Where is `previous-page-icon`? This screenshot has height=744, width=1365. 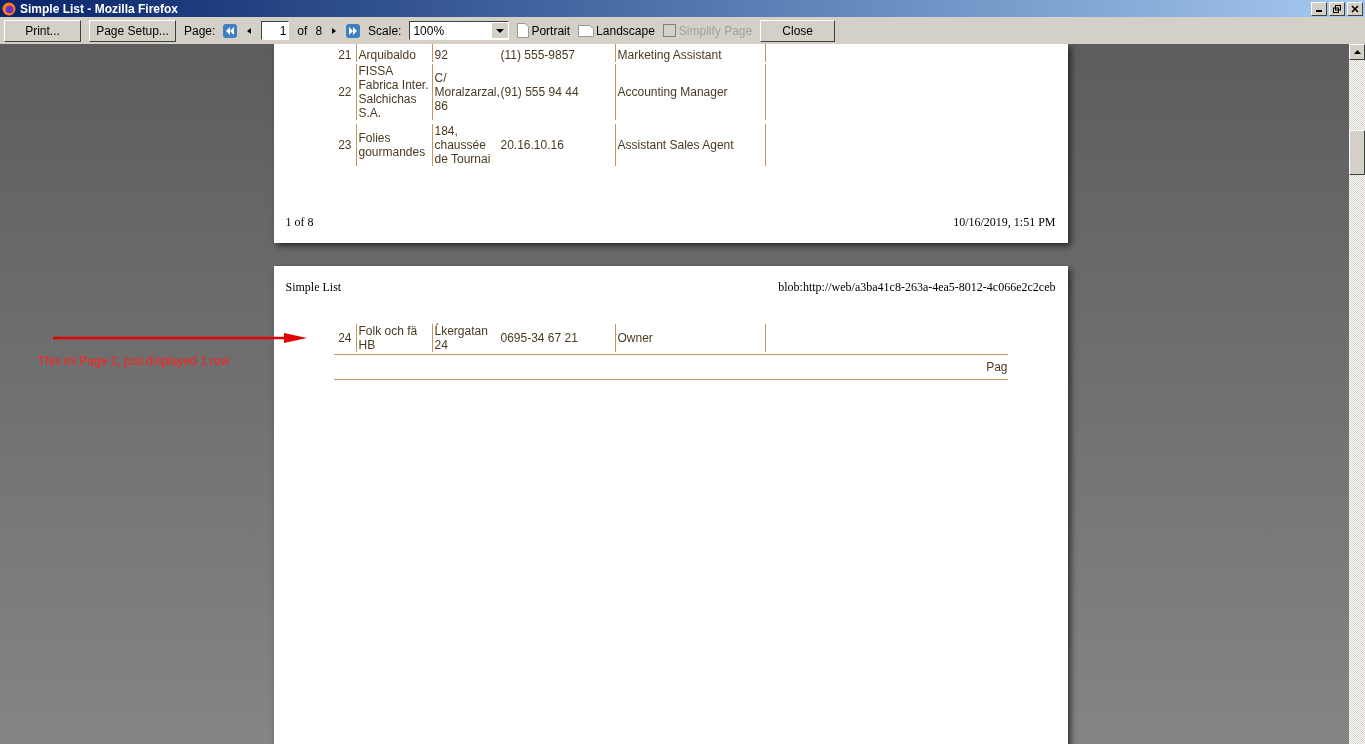 previous-page-icon is located at coordinates (249, 30).